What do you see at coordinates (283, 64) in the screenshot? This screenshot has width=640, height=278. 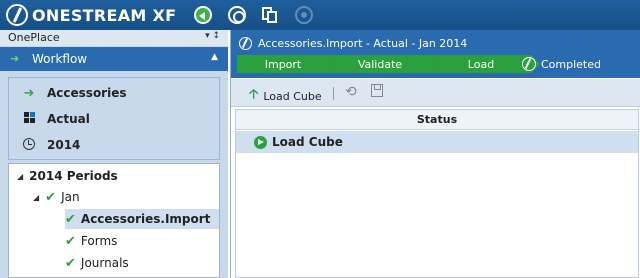 I see `step-import-label: Import` at bounding box center [283, 64].